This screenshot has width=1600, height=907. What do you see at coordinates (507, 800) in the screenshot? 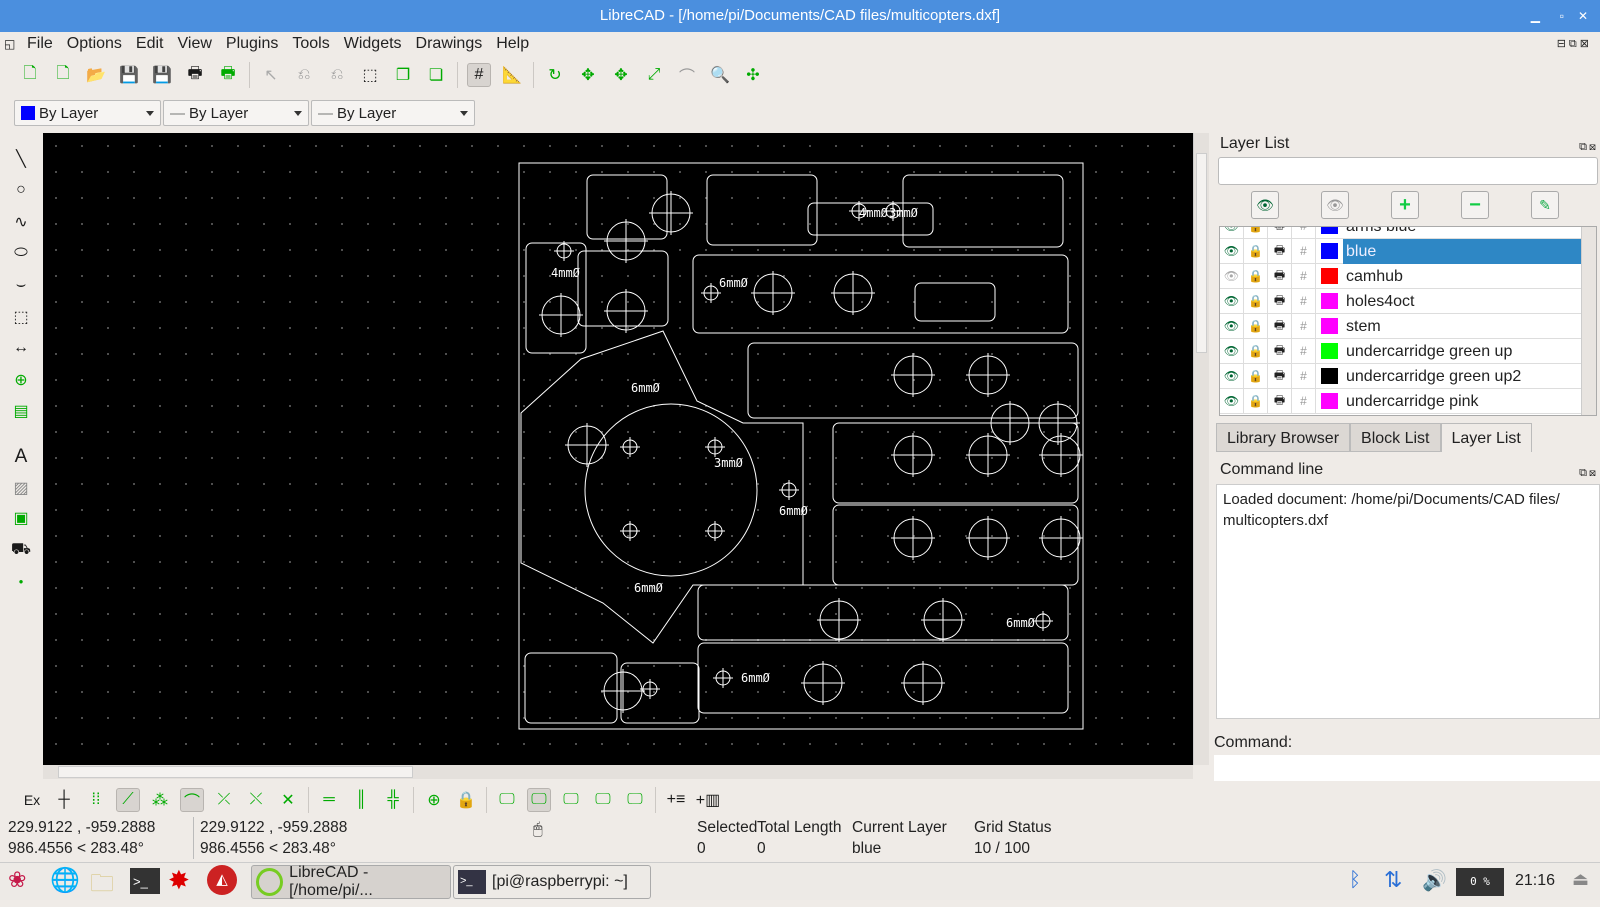
I see `view-mode-1-icon: 🖵` at bounding box center [507, 800].